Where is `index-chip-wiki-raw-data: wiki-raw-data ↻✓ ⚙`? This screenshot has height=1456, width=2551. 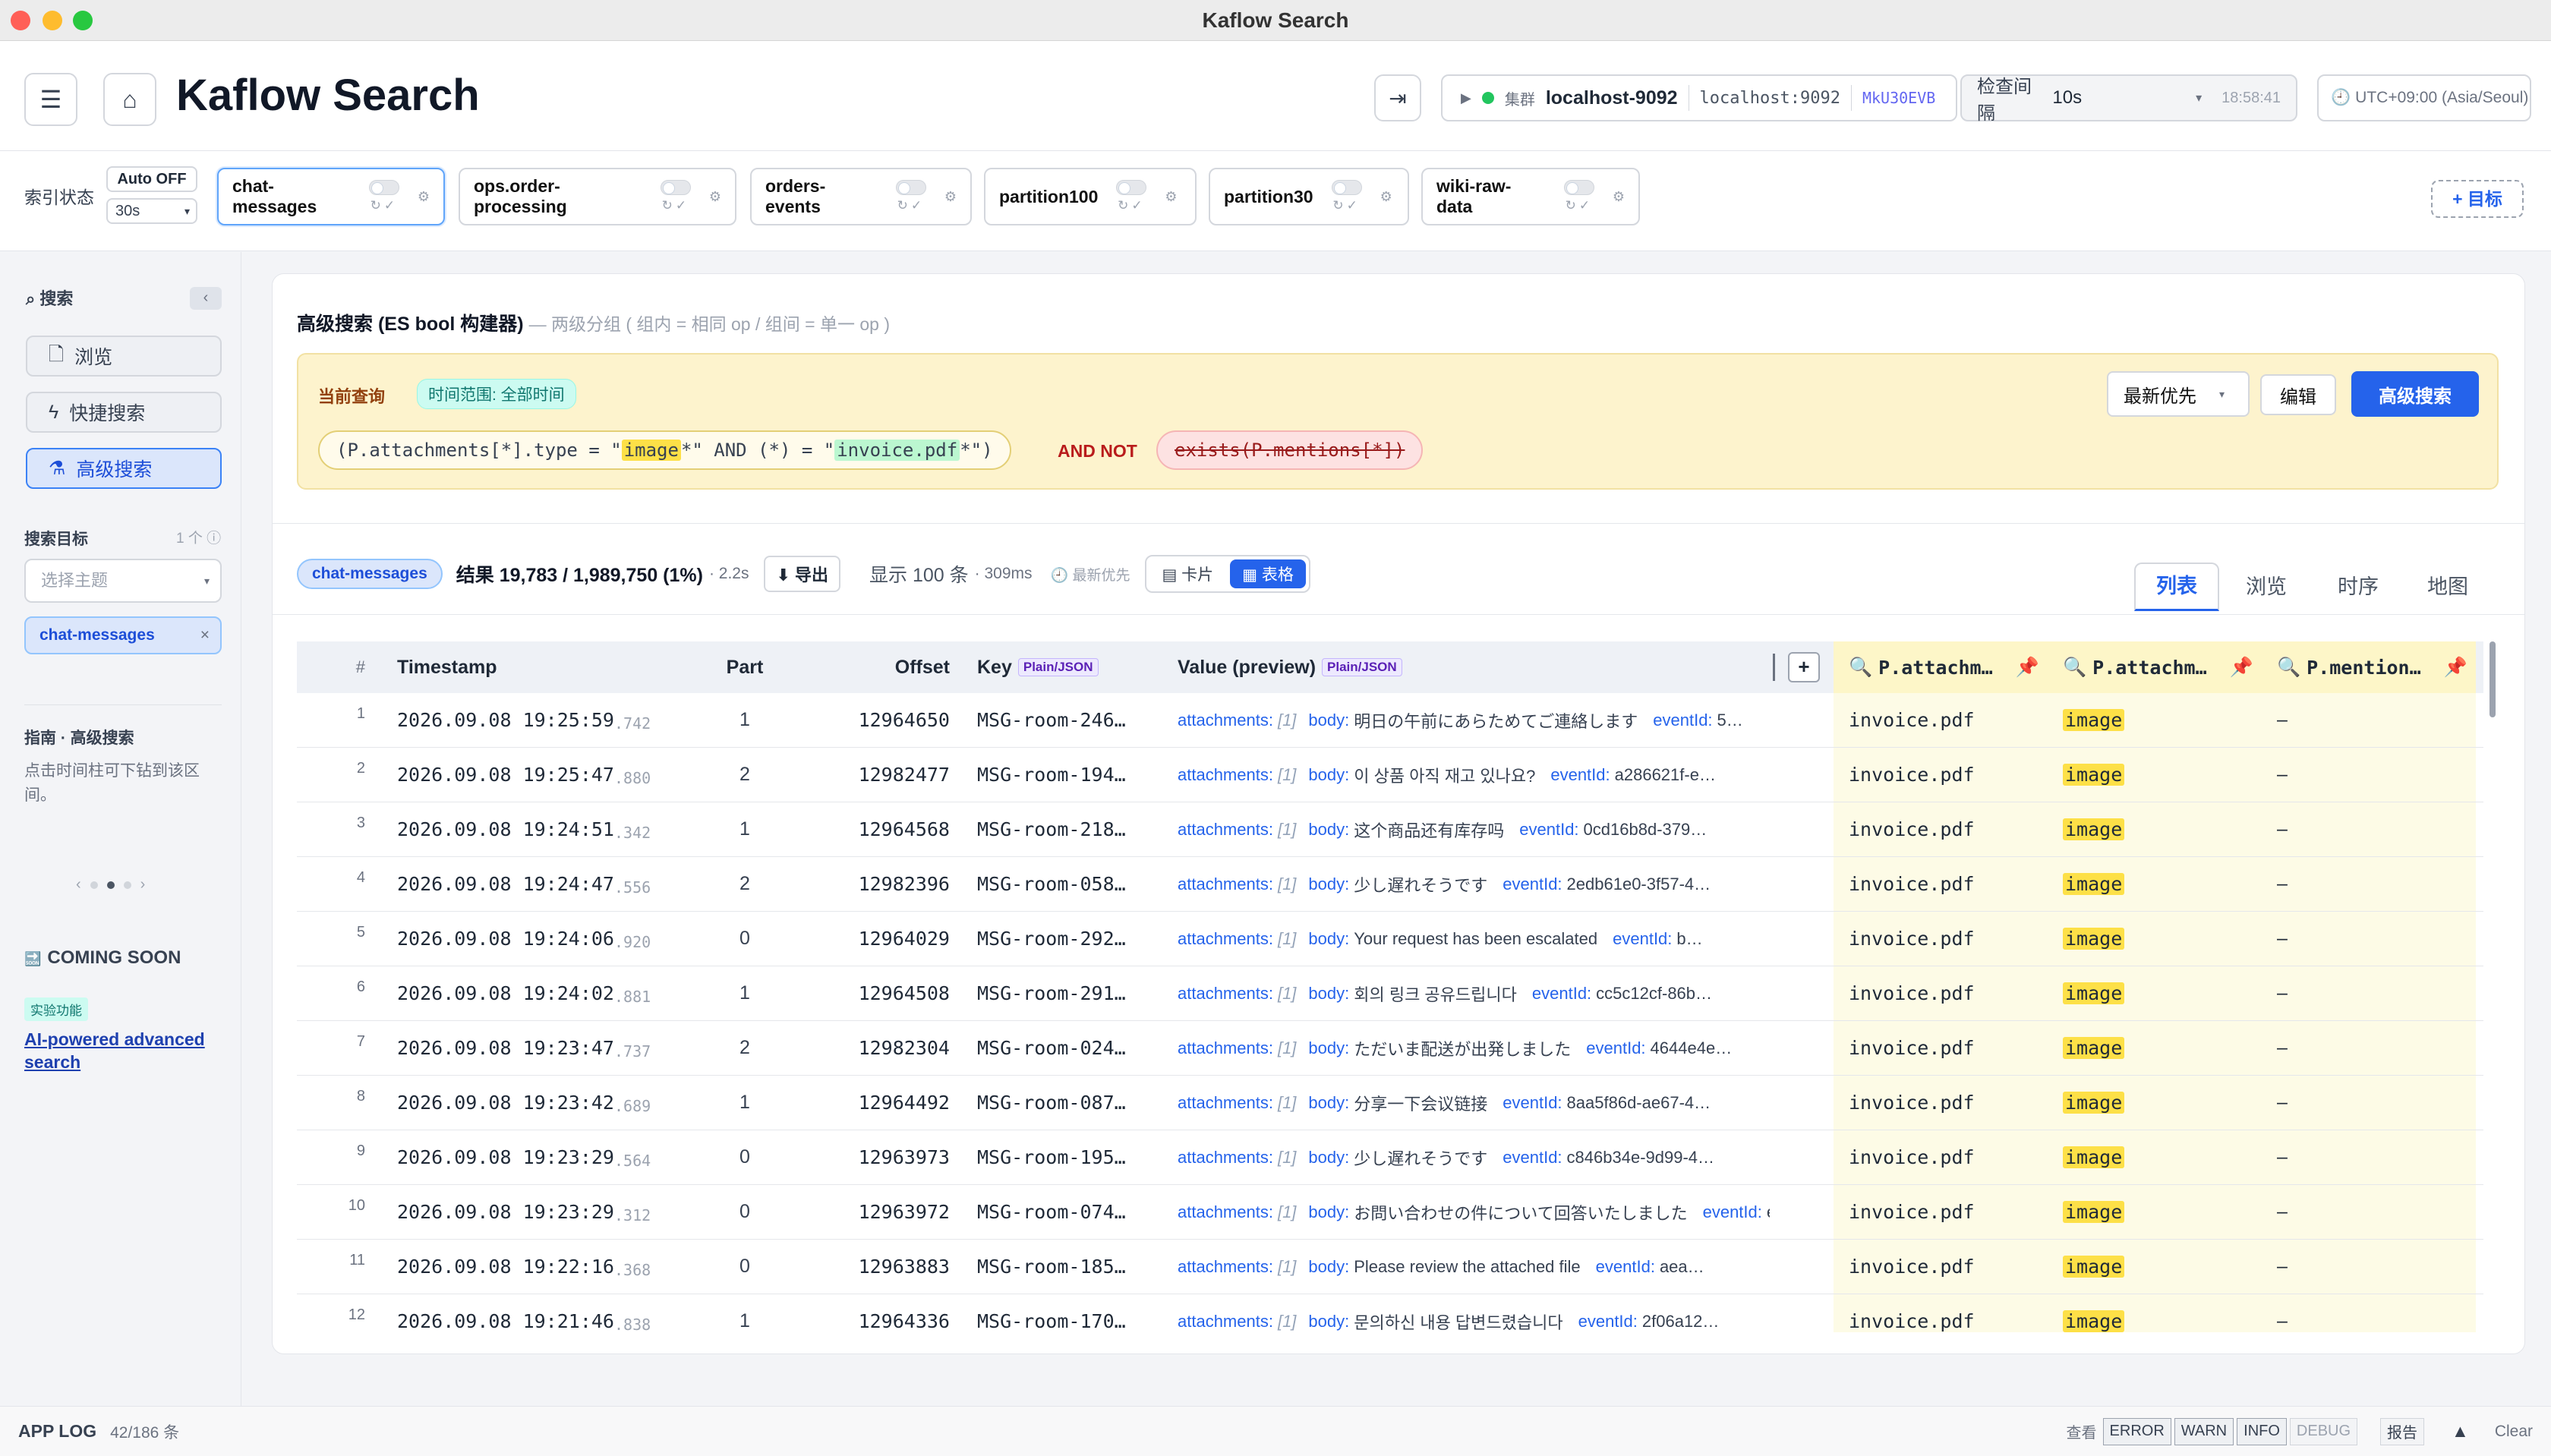 index-chip-wiki-raw-data: wiki-raw-data ↻✓ ⚙ is located at coordinates (1530, 196).